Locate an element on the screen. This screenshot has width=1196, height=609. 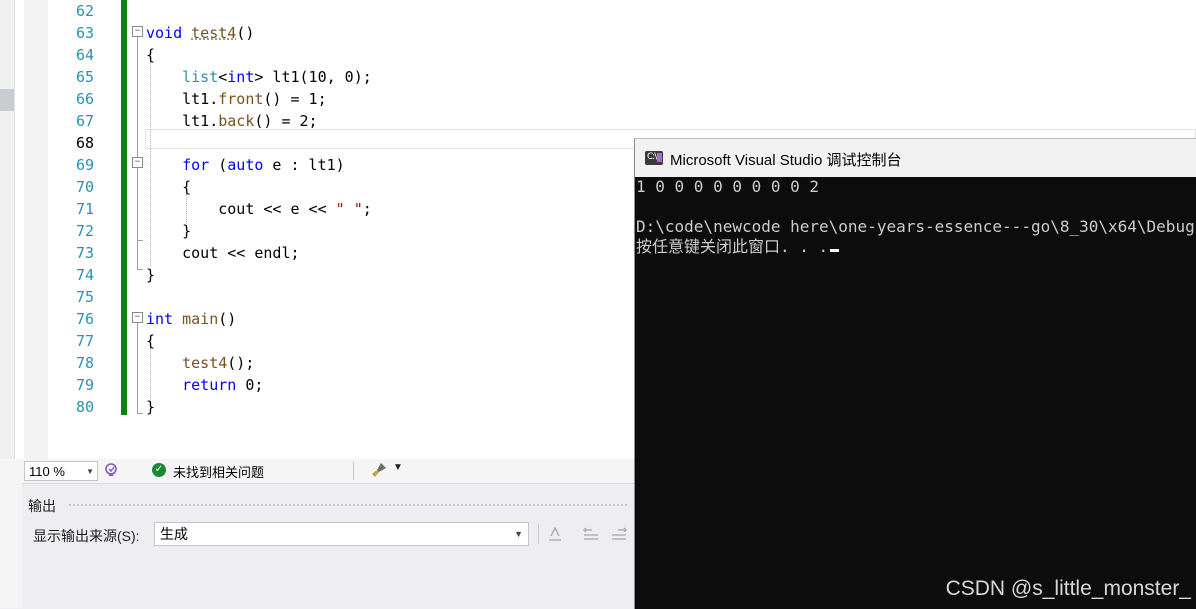
toolbar-separator is located at coordinates (538, 534).